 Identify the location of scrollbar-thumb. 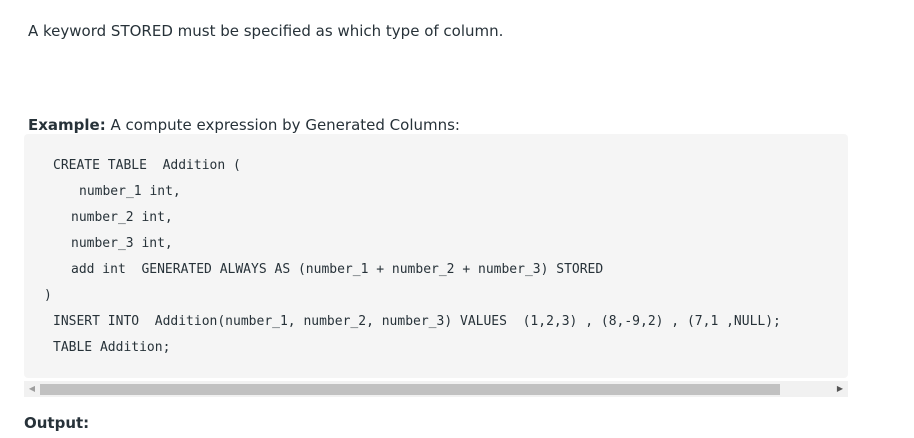
(410, 389).